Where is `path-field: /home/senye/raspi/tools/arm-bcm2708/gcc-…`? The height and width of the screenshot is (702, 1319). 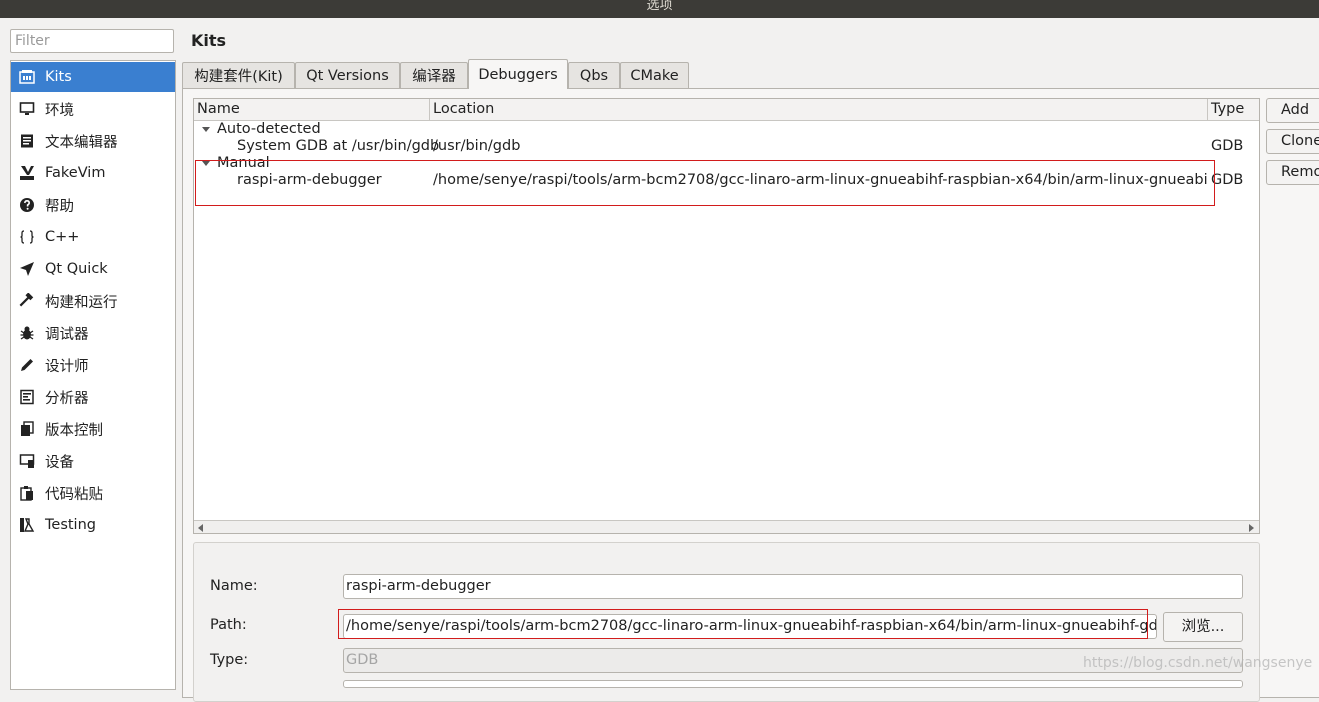
path-field: /home/senye/raspi/tools/arm-bcm2708/gcc-… is located at coordinates (750, 626).